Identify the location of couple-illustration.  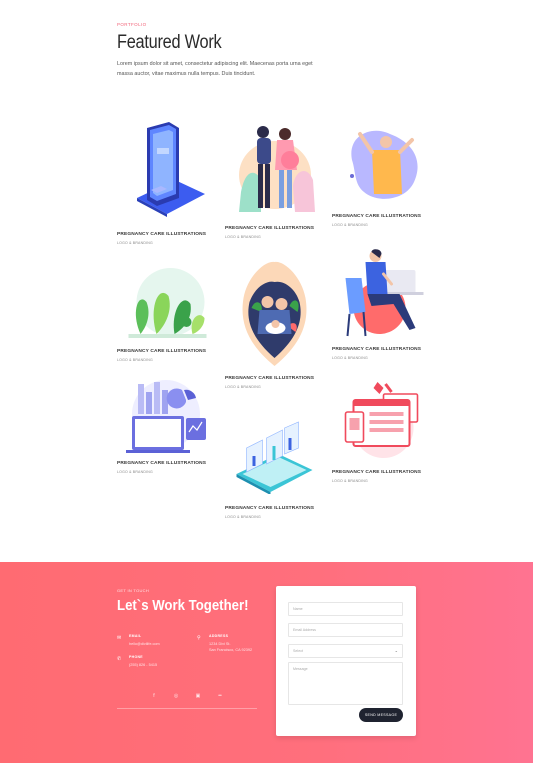
(277, 169).